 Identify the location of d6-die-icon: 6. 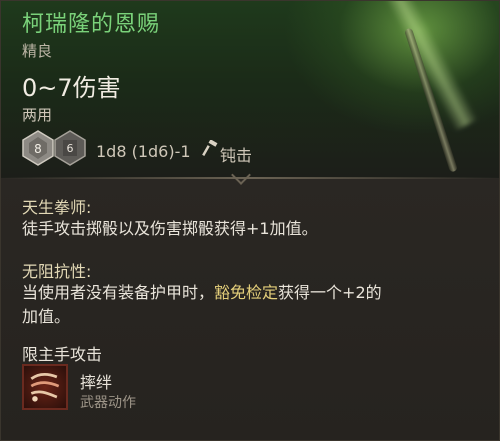
(70, 148).